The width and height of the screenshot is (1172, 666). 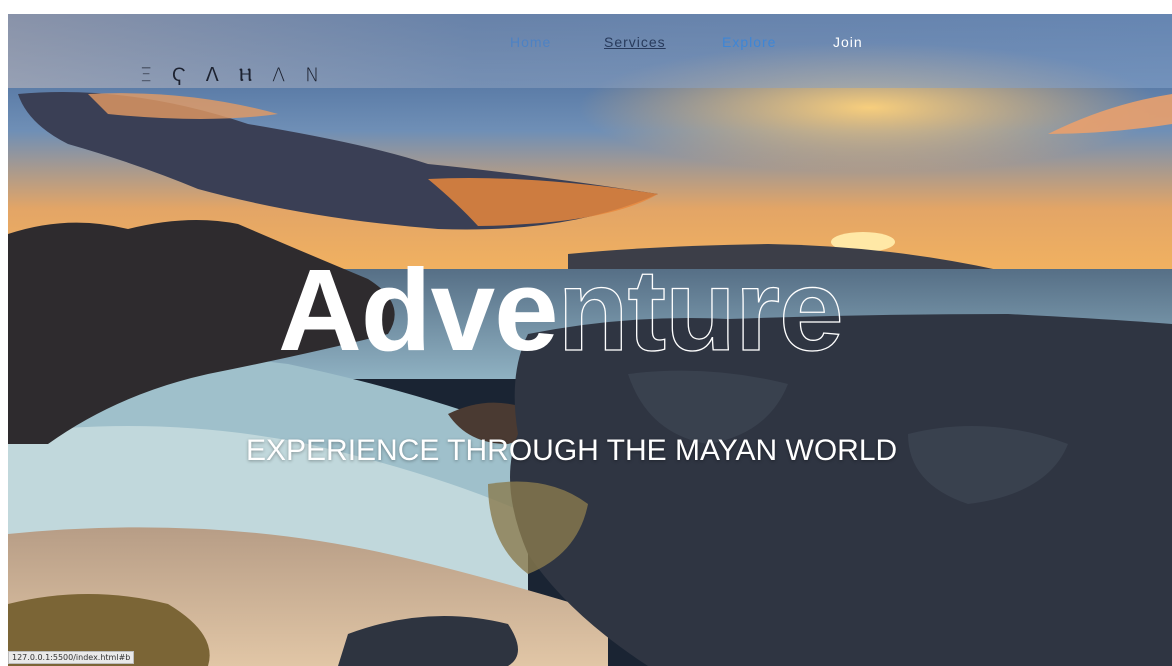 What do you see at coordinates (635, 42) in the screenshot?
I see `nav-link-services: Services` at bounding box center [635, 42].